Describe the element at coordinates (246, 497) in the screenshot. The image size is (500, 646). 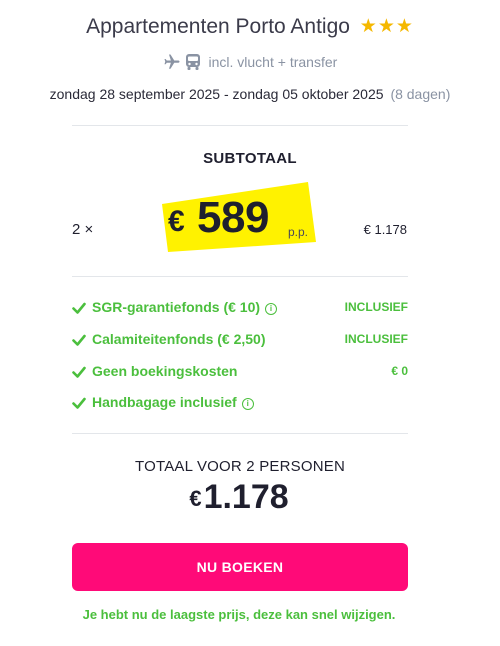
I see `total-amount: 1.178` at that location.